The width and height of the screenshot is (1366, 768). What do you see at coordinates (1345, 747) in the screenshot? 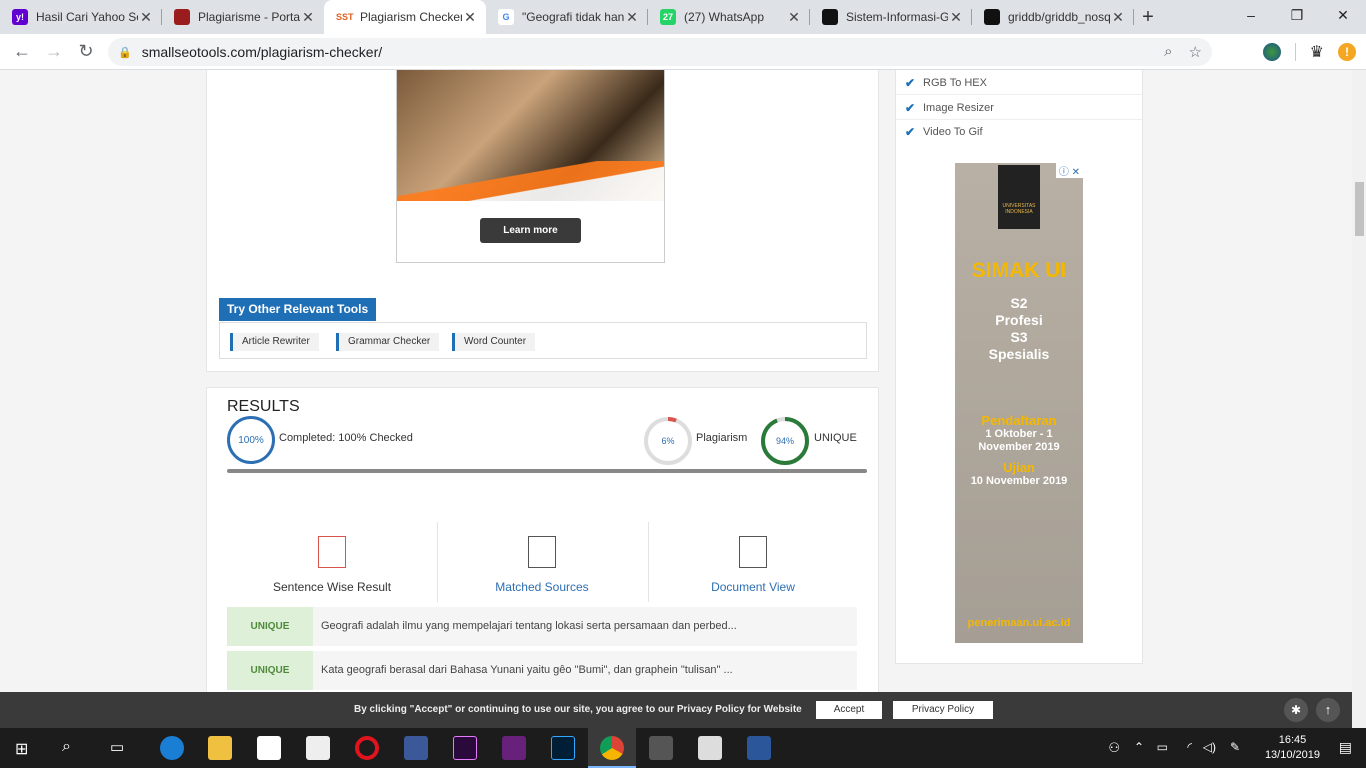
I see `notification-icon: ▤` at bounding box center [1345, 747].